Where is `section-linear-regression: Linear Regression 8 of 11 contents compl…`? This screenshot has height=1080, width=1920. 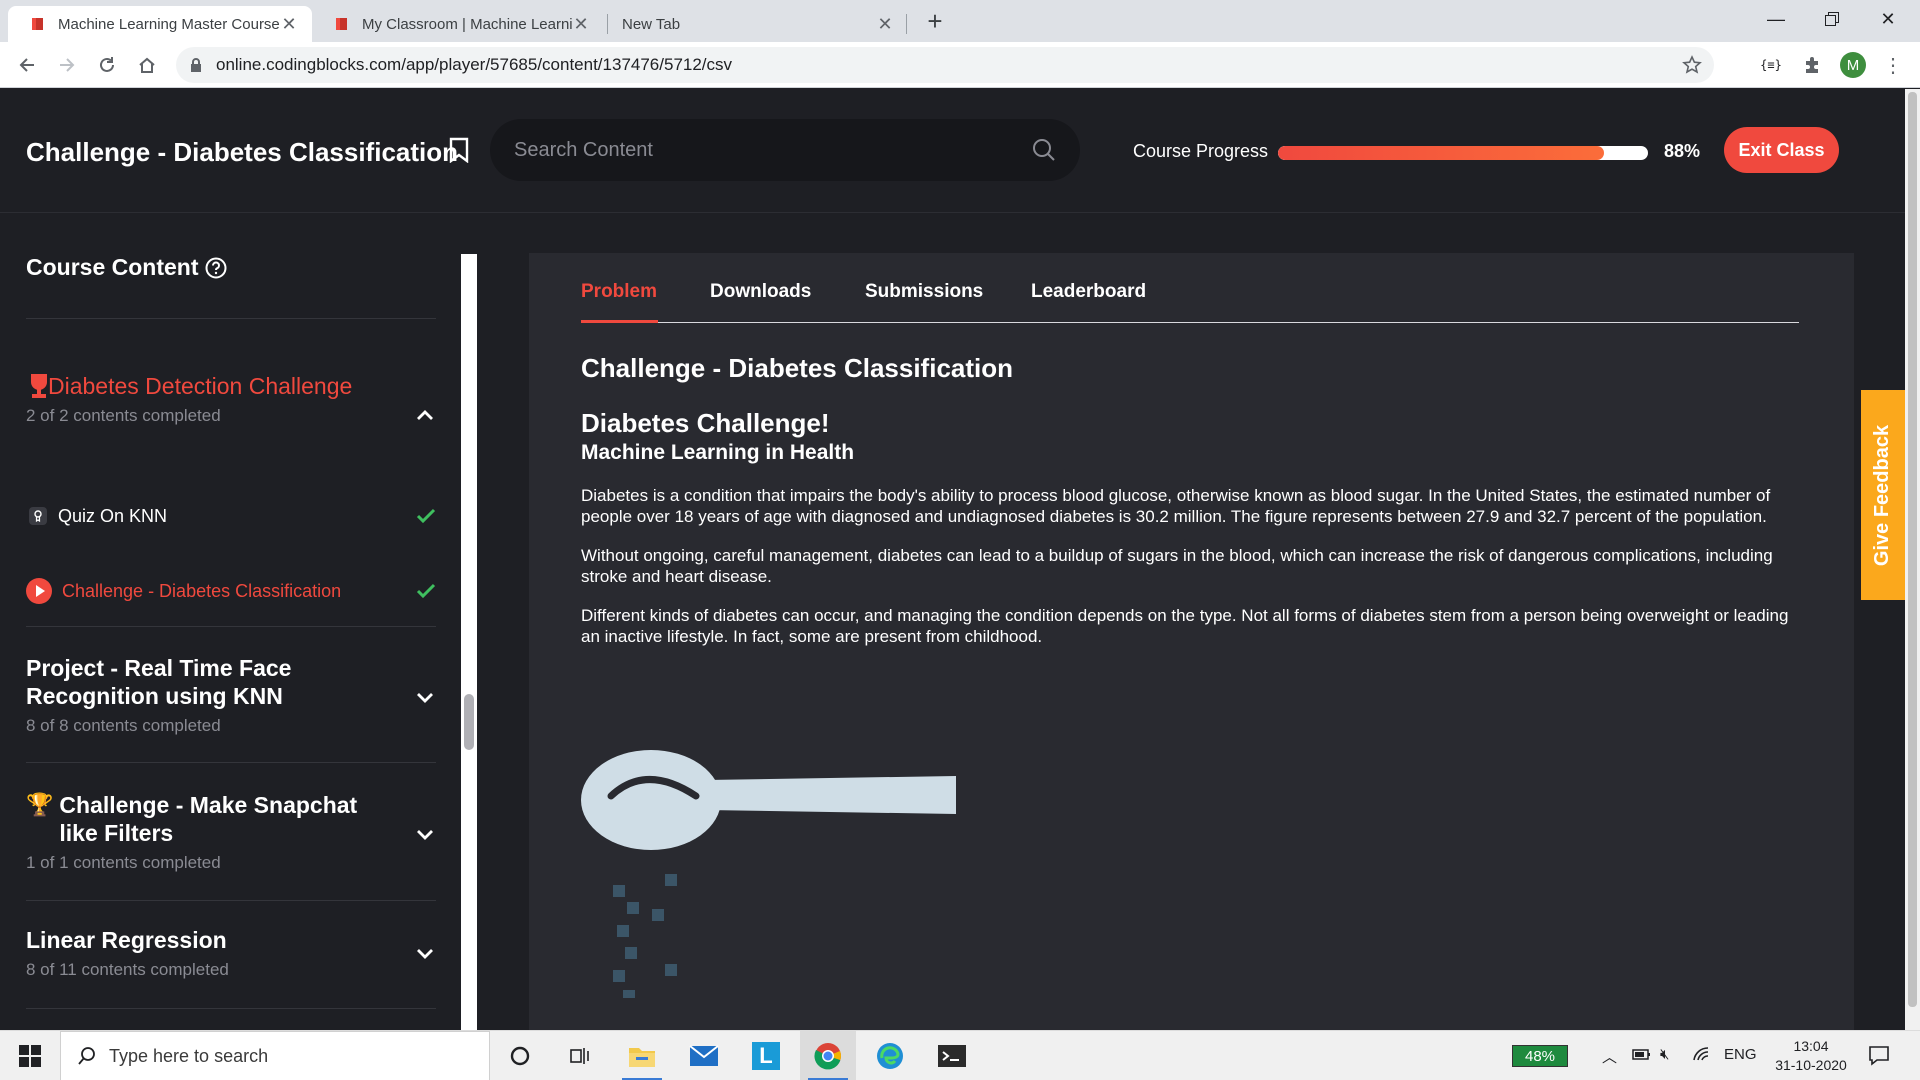
section-linear-regression: Linear Regression 8 of 11 contents compl… is located at coordinates (231, 953).